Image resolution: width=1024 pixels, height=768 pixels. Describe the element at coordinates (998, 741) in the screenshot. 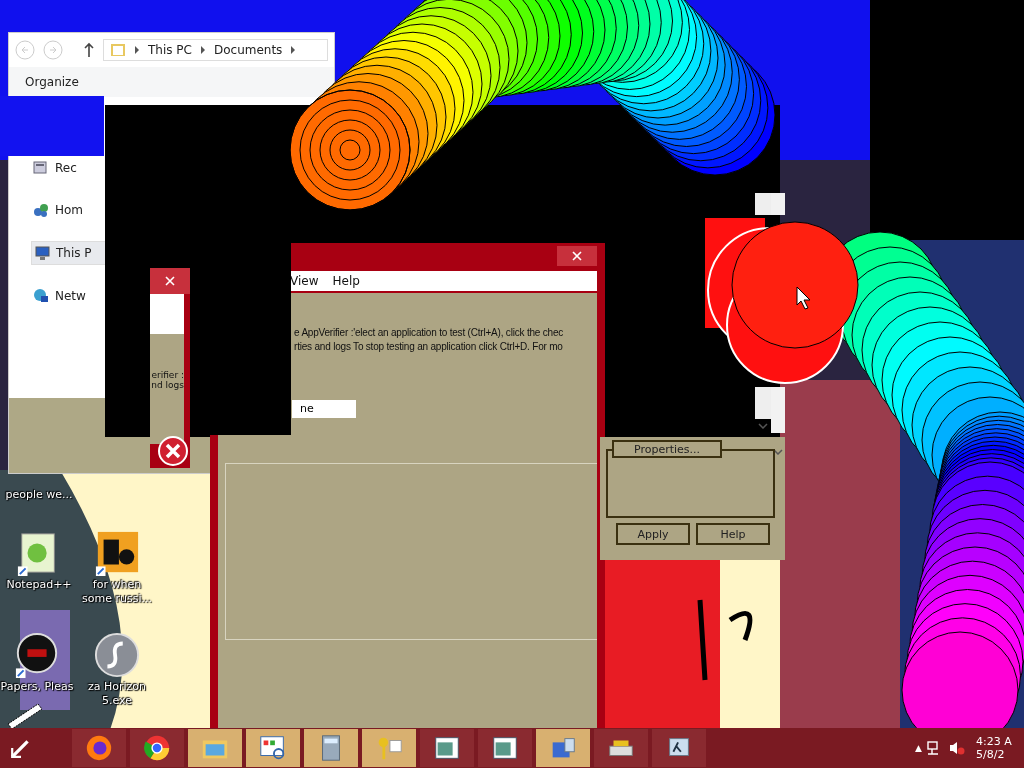

I see `clock-time: 4:23 A` at that location.